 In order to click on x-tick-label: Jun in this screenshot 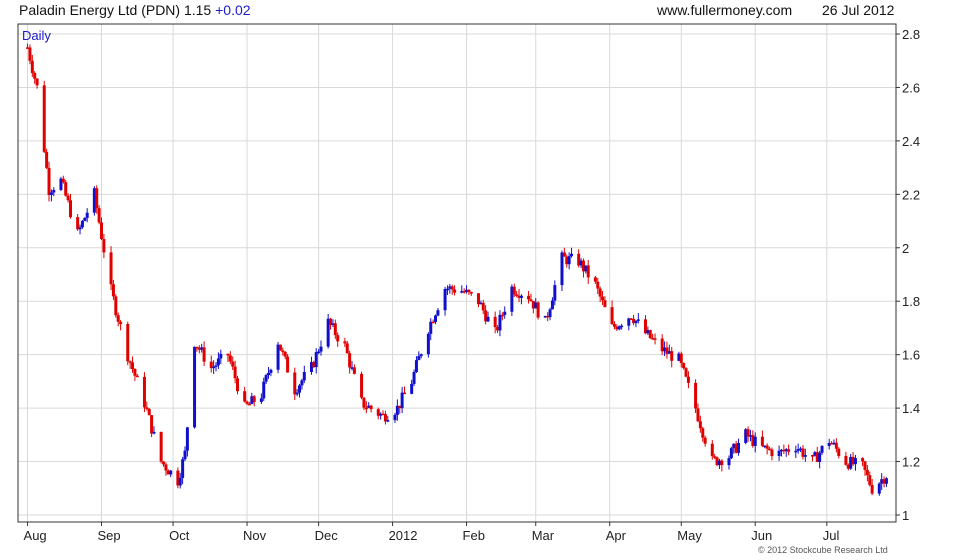, I will do `click(761, 535)`.